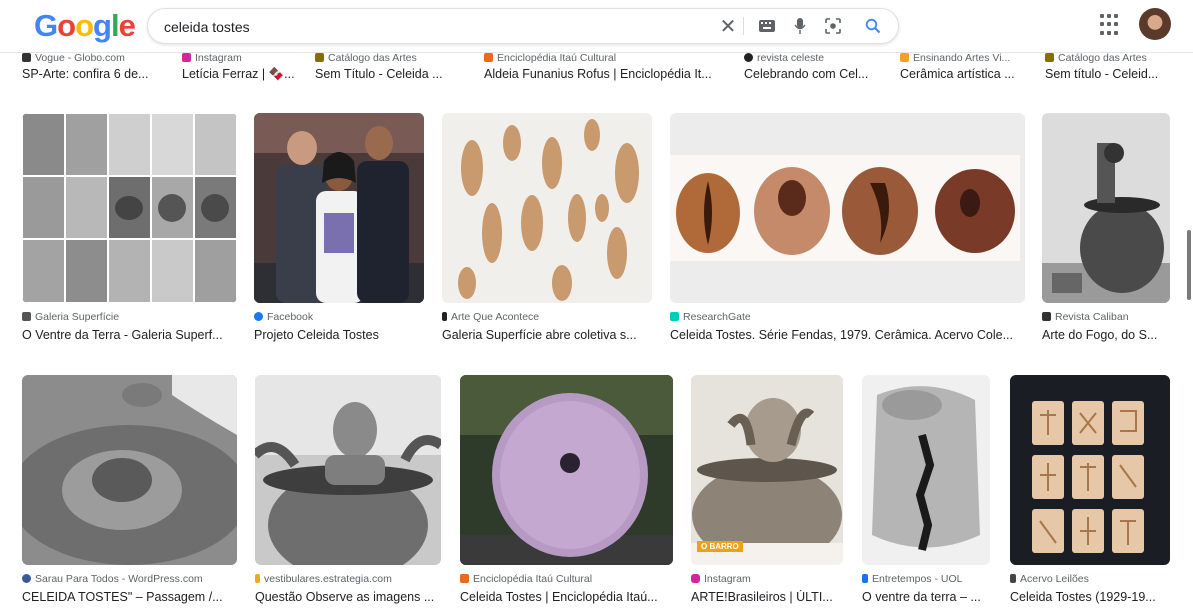 The height and width of the screenshot is (612, 1193). What do you see at coordinates (847, 317) in the screenshot?
I see `result-source: ResearchGate` at bounding box center [847, 317].